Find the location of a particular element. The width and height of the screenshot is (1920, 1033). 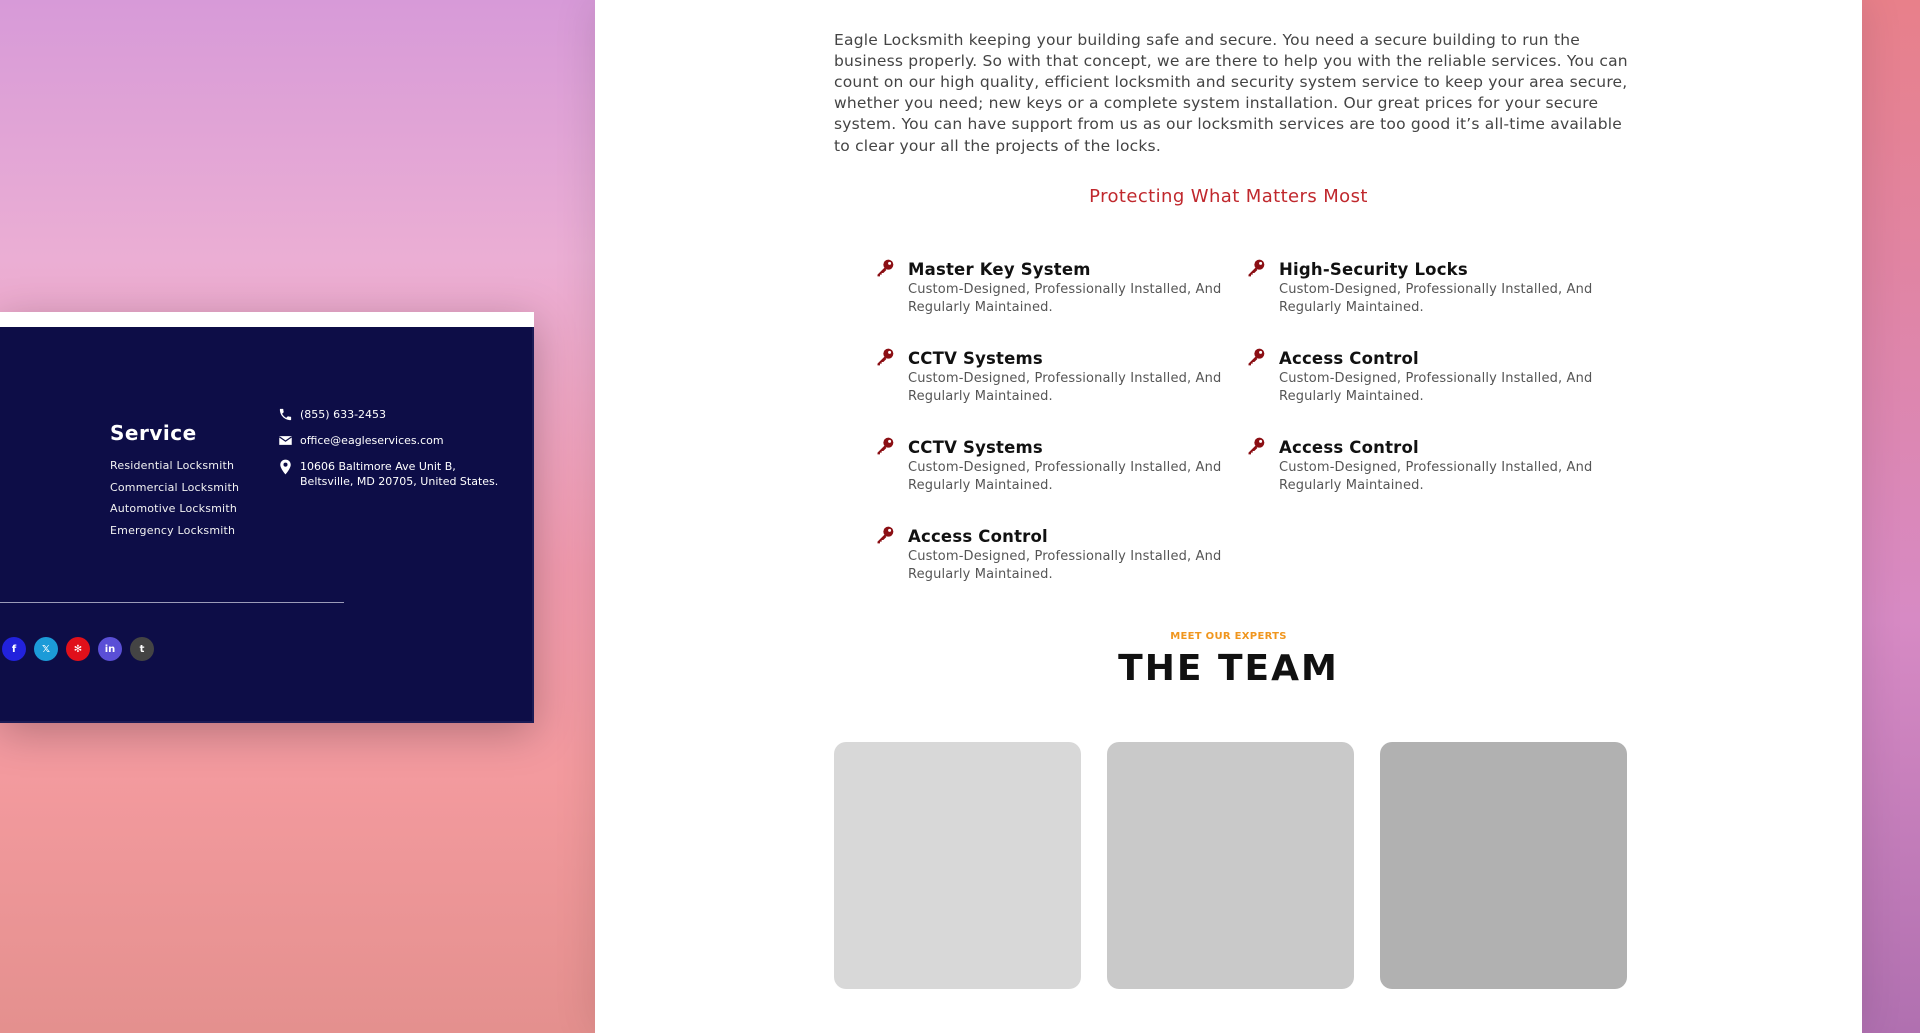

email-address: office@eagleservices.com is located at coordinates (372, 440).